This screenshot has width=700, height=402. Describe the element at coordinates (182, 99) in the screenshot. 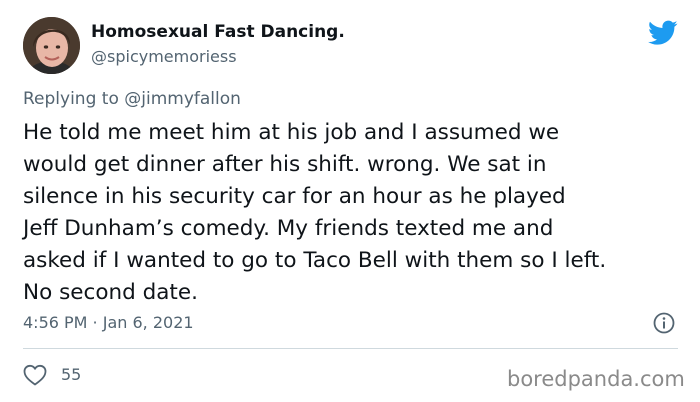

I see `reply-mention-link: @jimmyfallon` at that location.